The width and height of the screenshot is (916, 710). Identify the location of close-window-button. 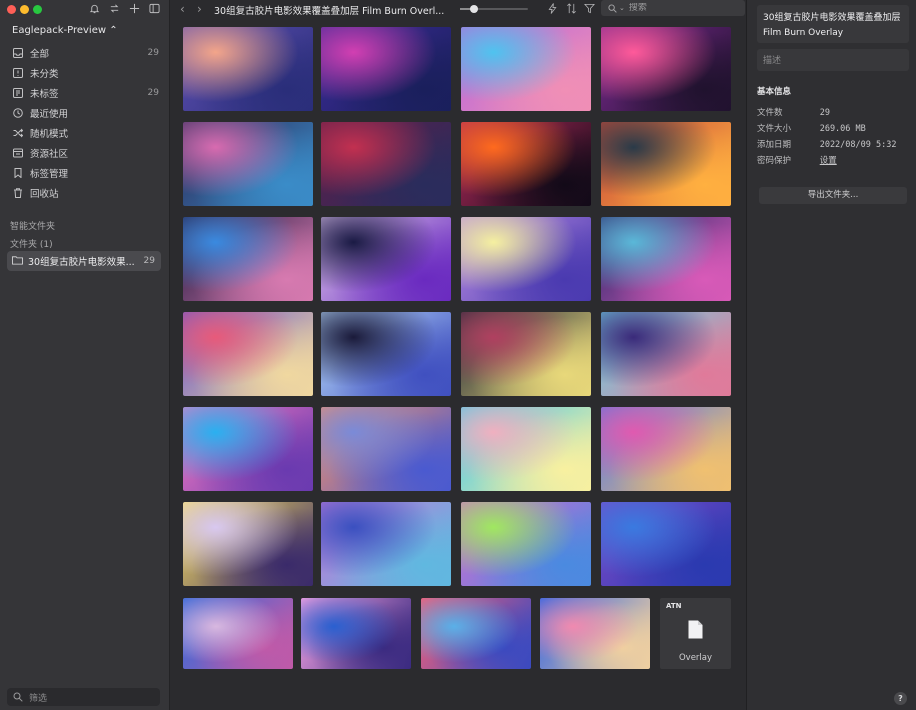
(11, 9).